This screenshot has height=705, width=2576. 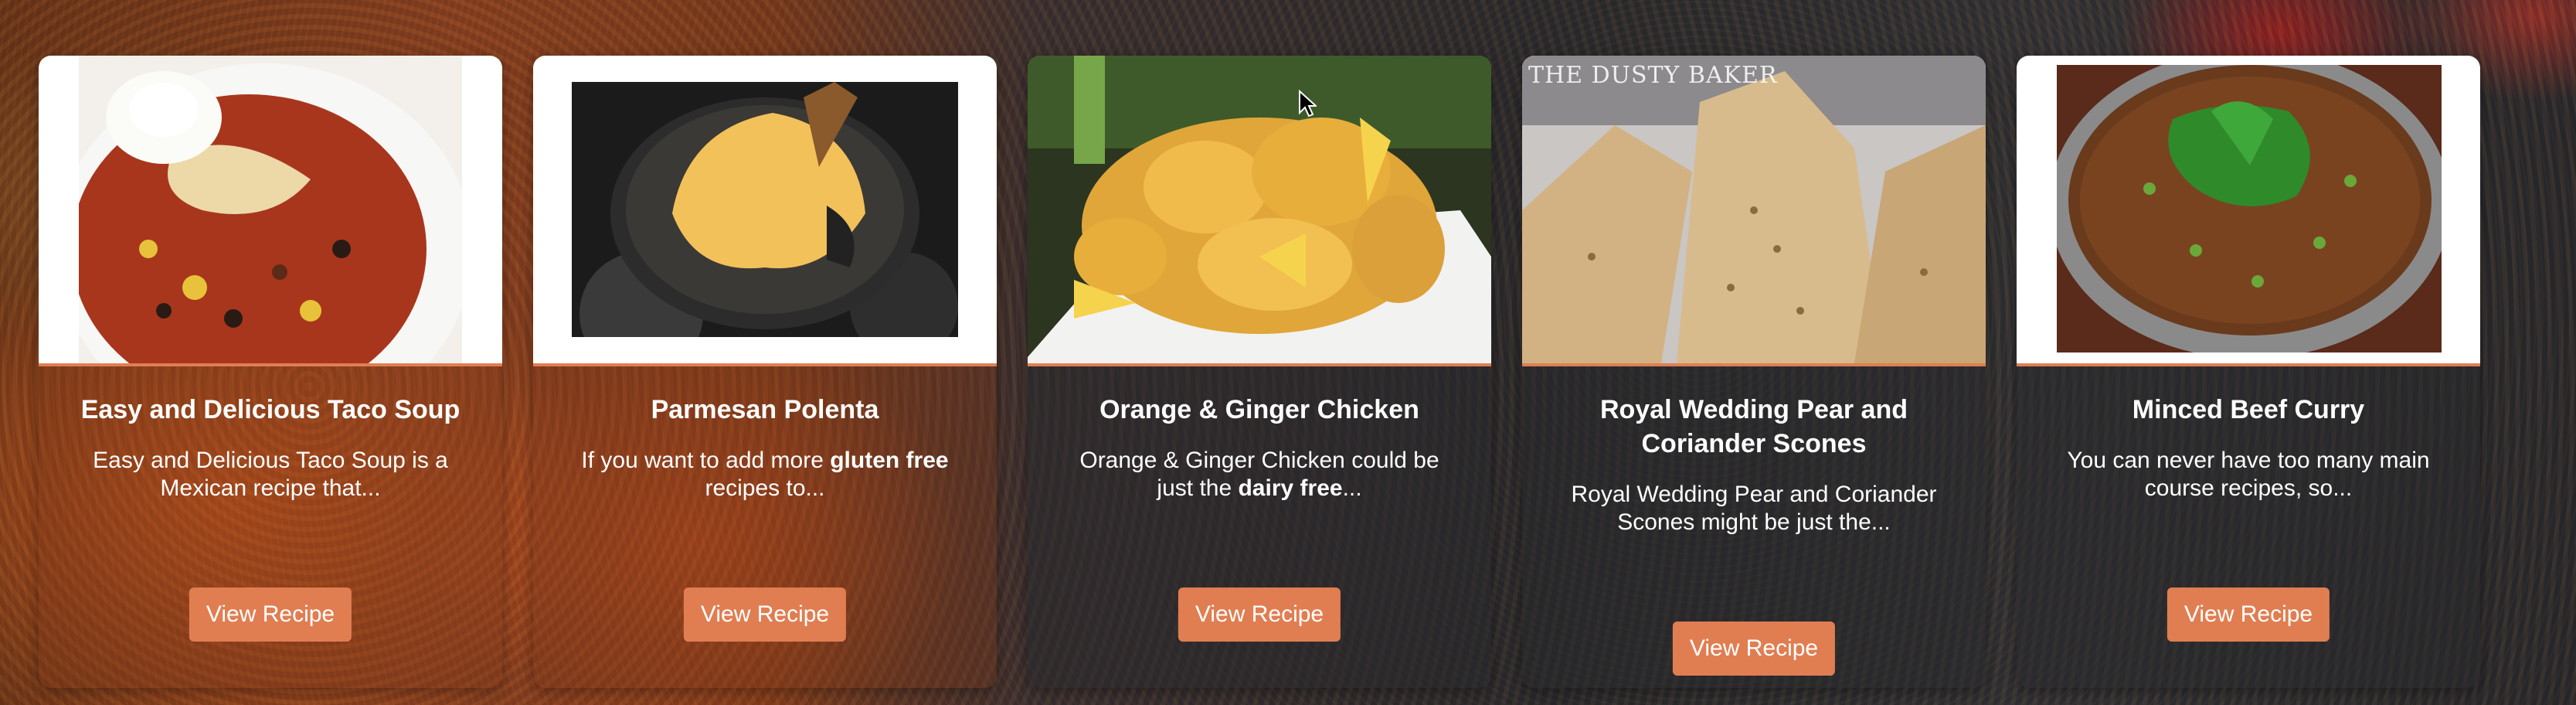 I want to click on recipe-photo-pear-coriander-scones: THE DUSTY BAKER, so click(x=1754, y=210).